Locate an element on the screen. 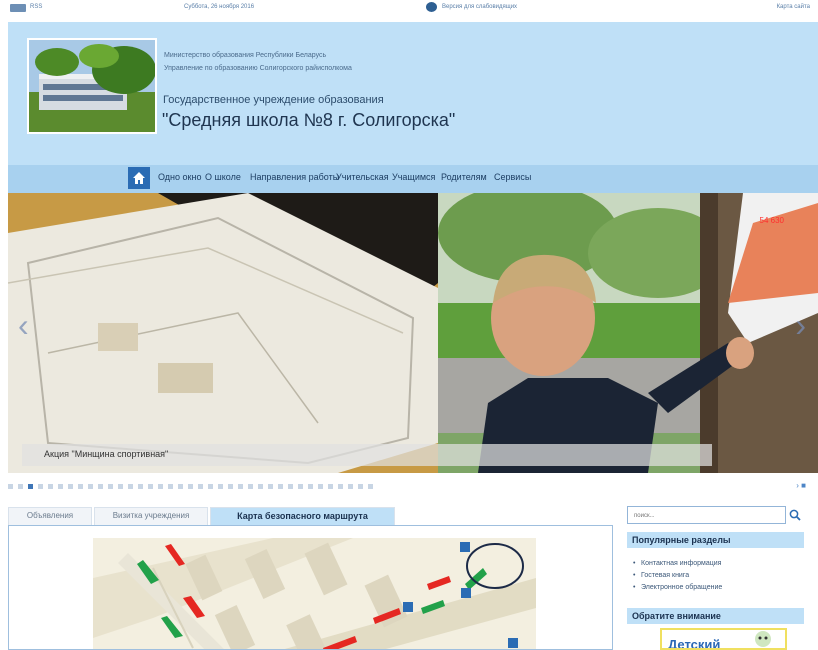  search-box is located at coordinates (715, 515).